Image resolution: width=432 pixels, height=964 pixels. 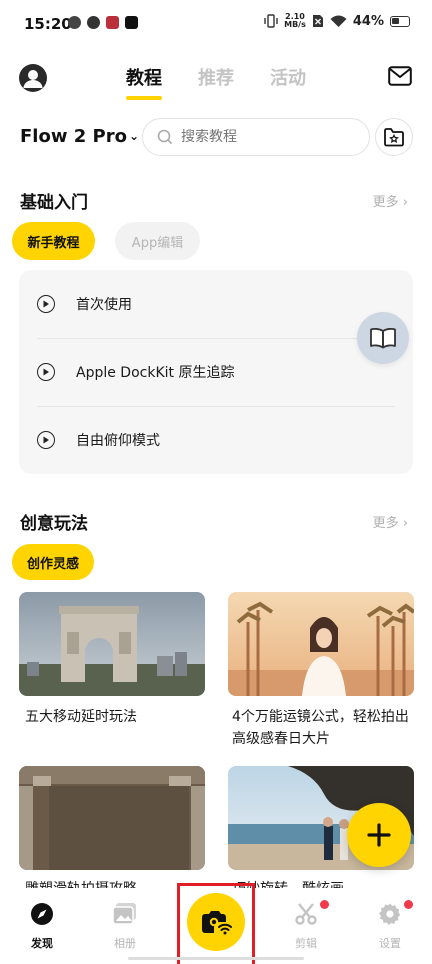 I want to click on gallery-icon, so click(x=124, y=914).